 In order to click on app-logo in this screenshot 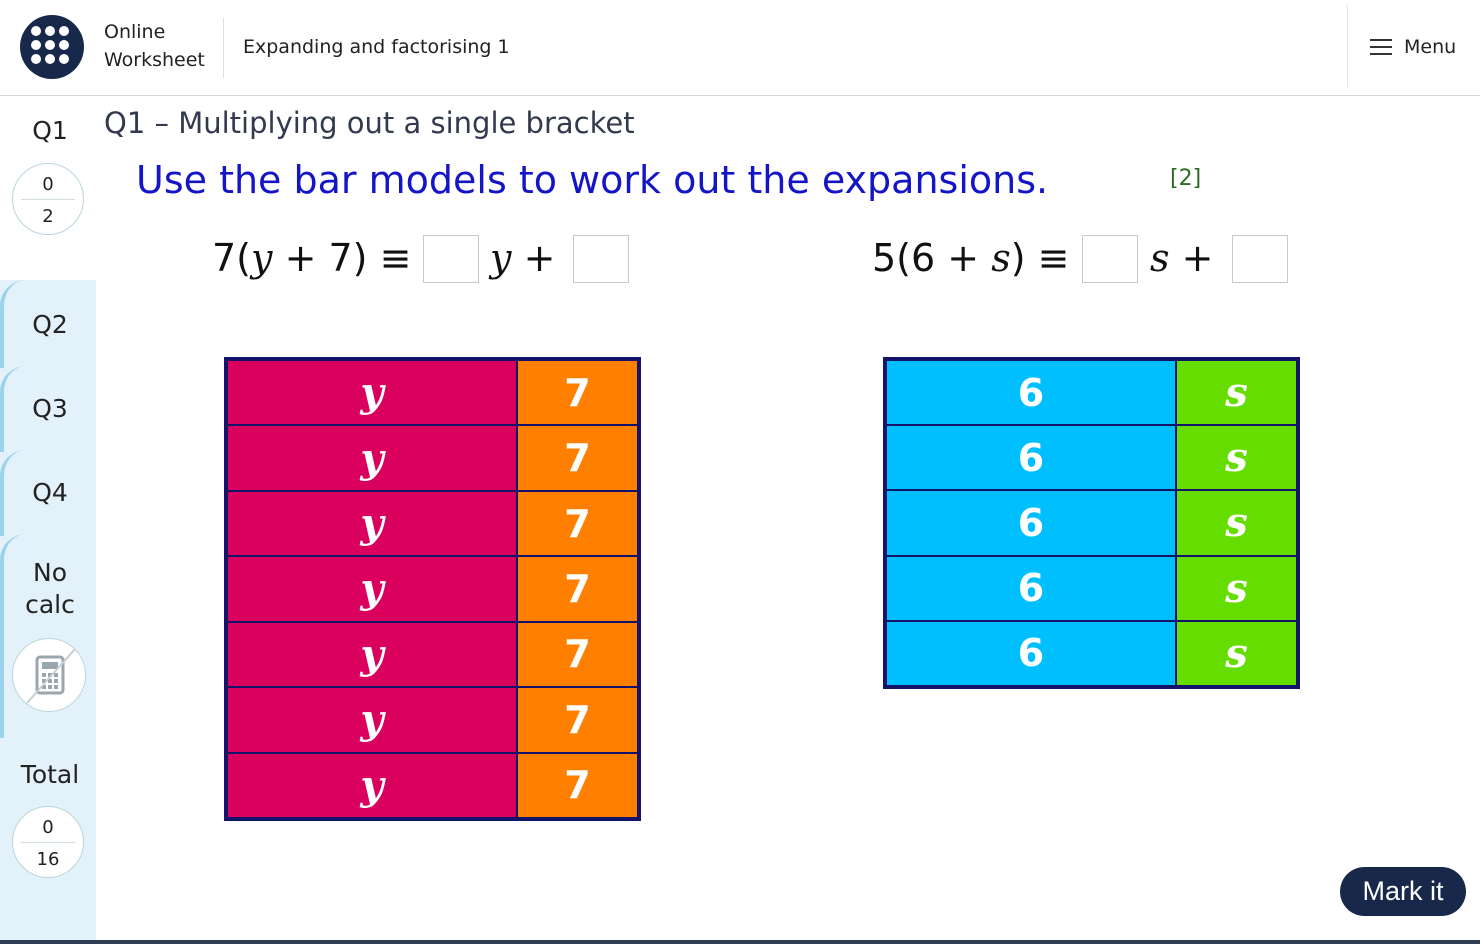, I will do `click(52, 47)`.